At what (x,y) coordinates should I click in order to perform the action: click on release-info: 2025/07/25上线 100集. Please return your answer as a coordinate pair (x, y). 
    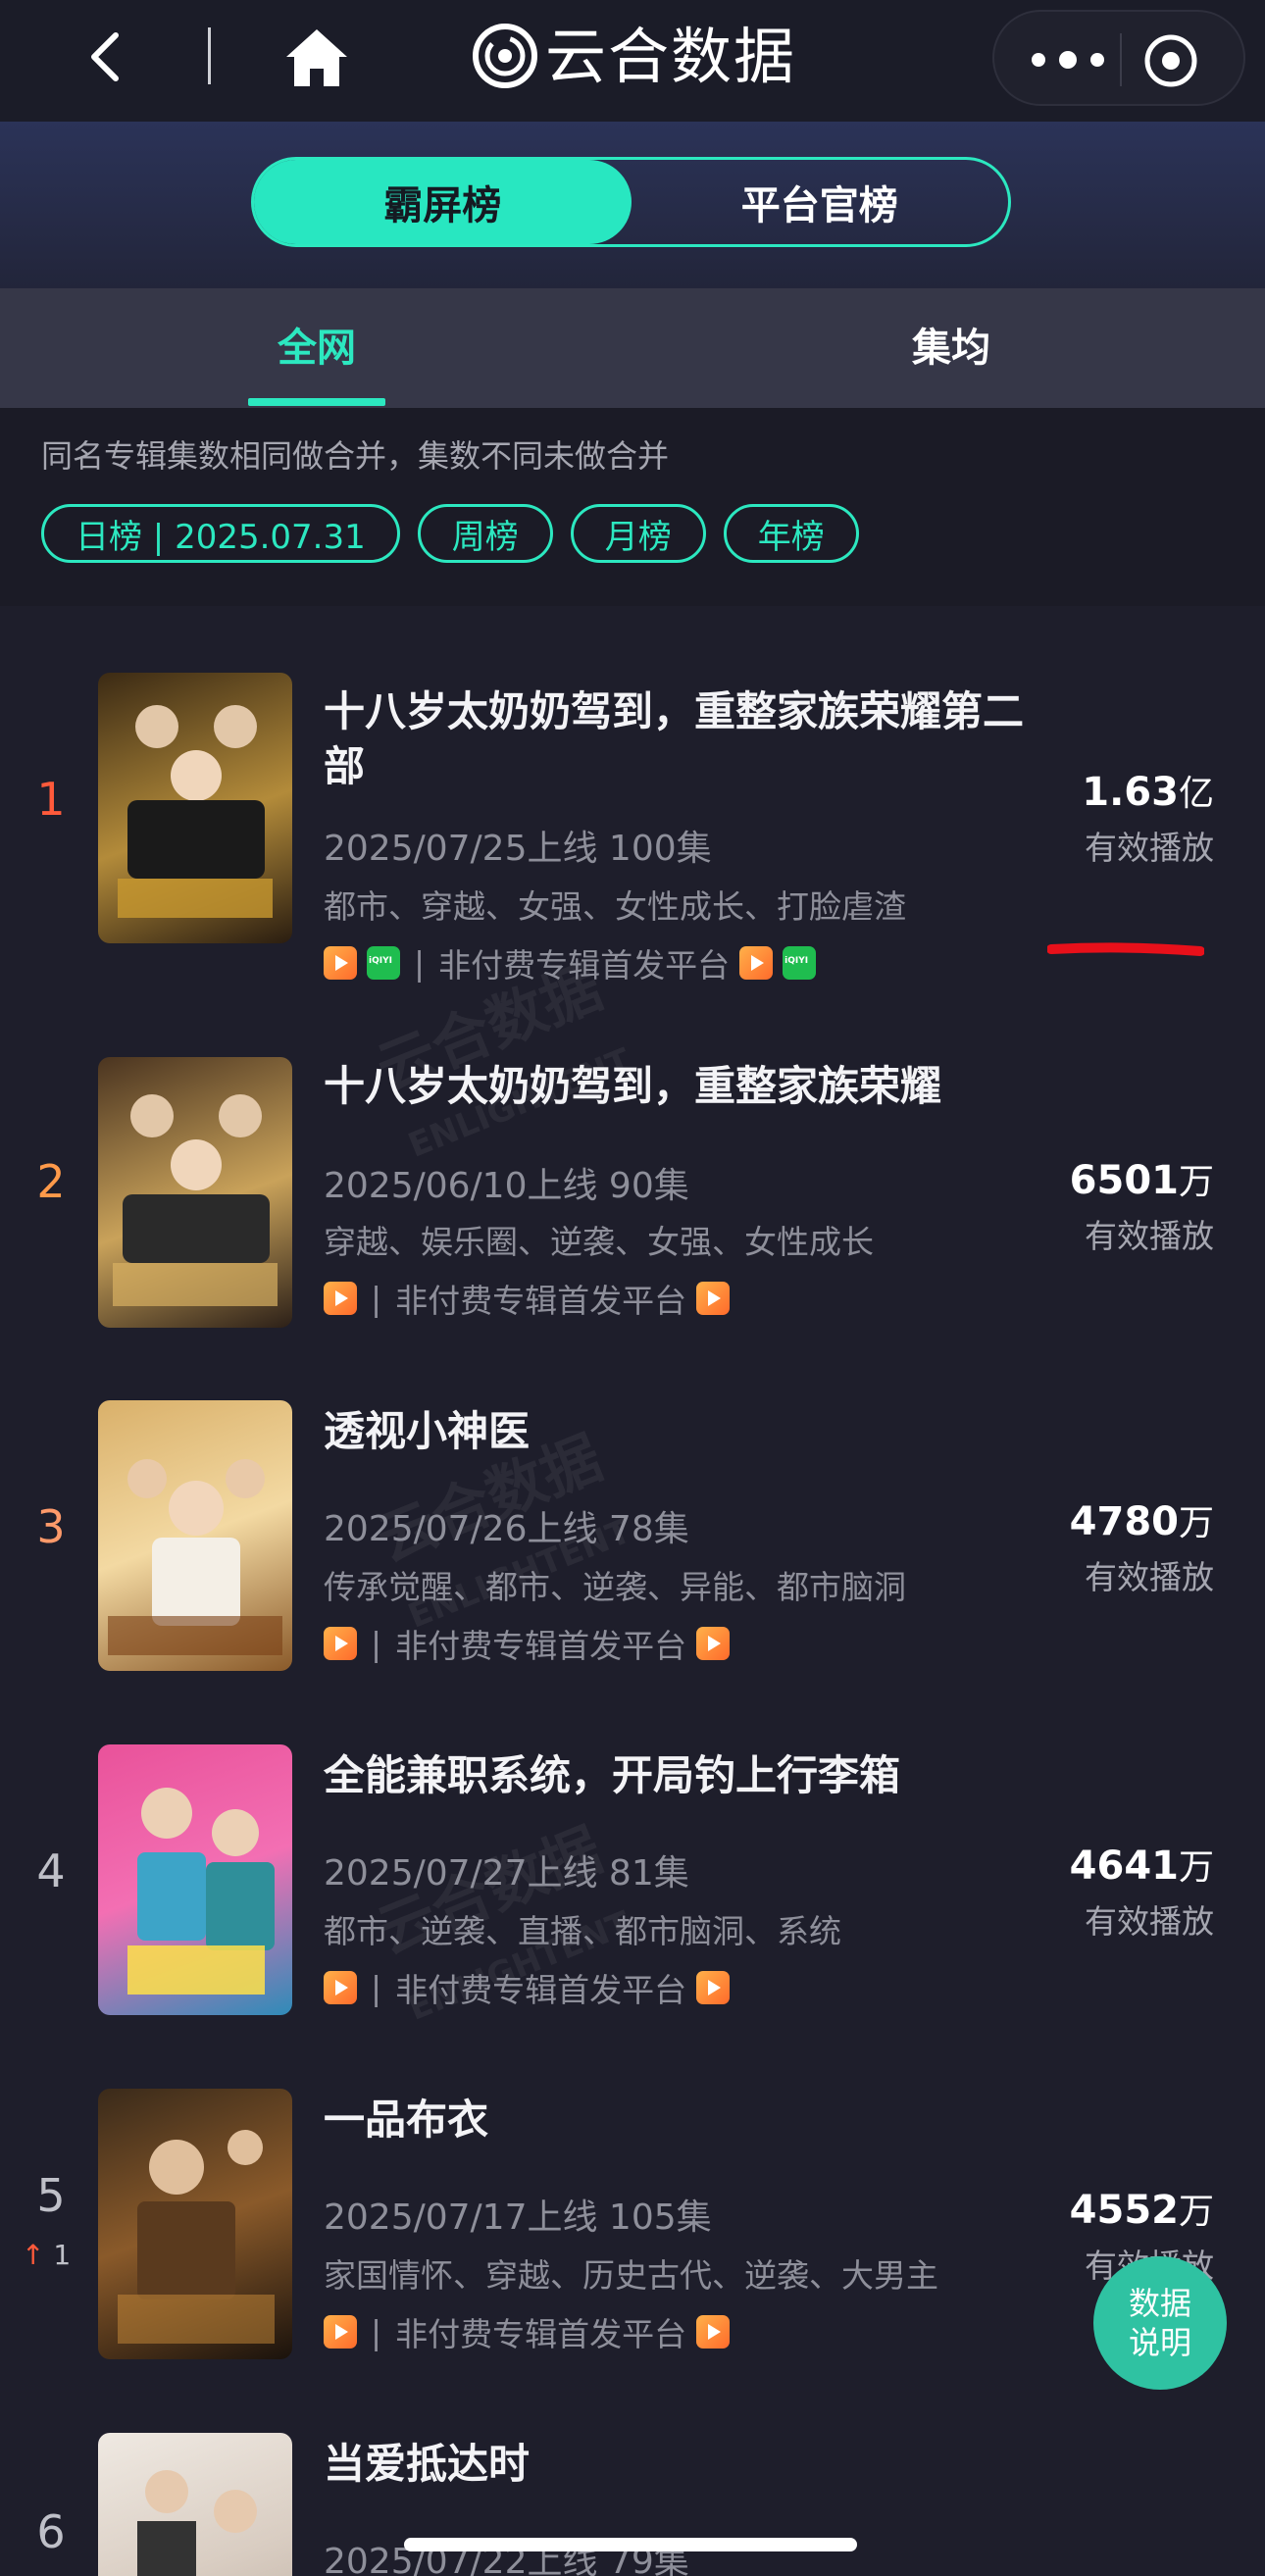
    Looking at the image, I should click on (518, 849).